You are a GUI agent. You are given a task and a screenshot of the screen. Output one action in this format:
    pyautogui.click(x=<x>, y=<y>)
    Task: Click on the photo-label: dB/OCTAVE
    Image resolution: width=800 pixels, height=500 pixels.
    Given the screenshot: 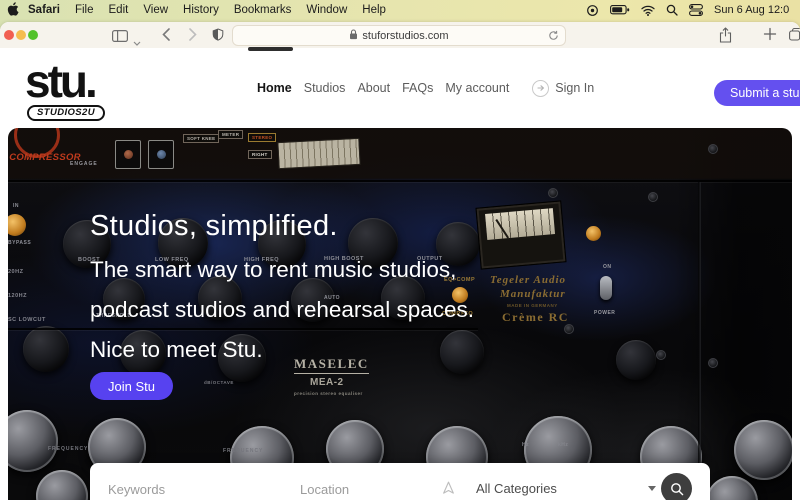 What is the action you would take?
    pyautogui.click(x=219, y=382)
    